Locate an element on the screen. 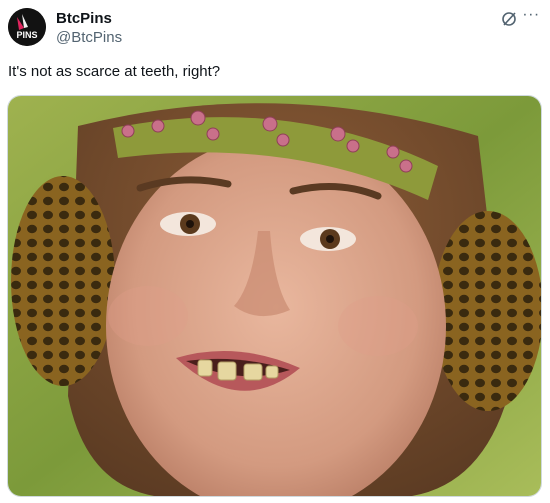  post-text: It's not as scarce at teeth, right? is located at coordinates (114, 71).